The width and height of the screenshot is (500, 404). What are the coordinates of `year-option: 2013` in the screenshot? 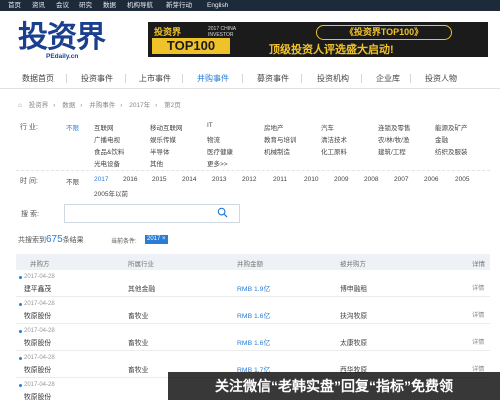 It's located at (219, 179).